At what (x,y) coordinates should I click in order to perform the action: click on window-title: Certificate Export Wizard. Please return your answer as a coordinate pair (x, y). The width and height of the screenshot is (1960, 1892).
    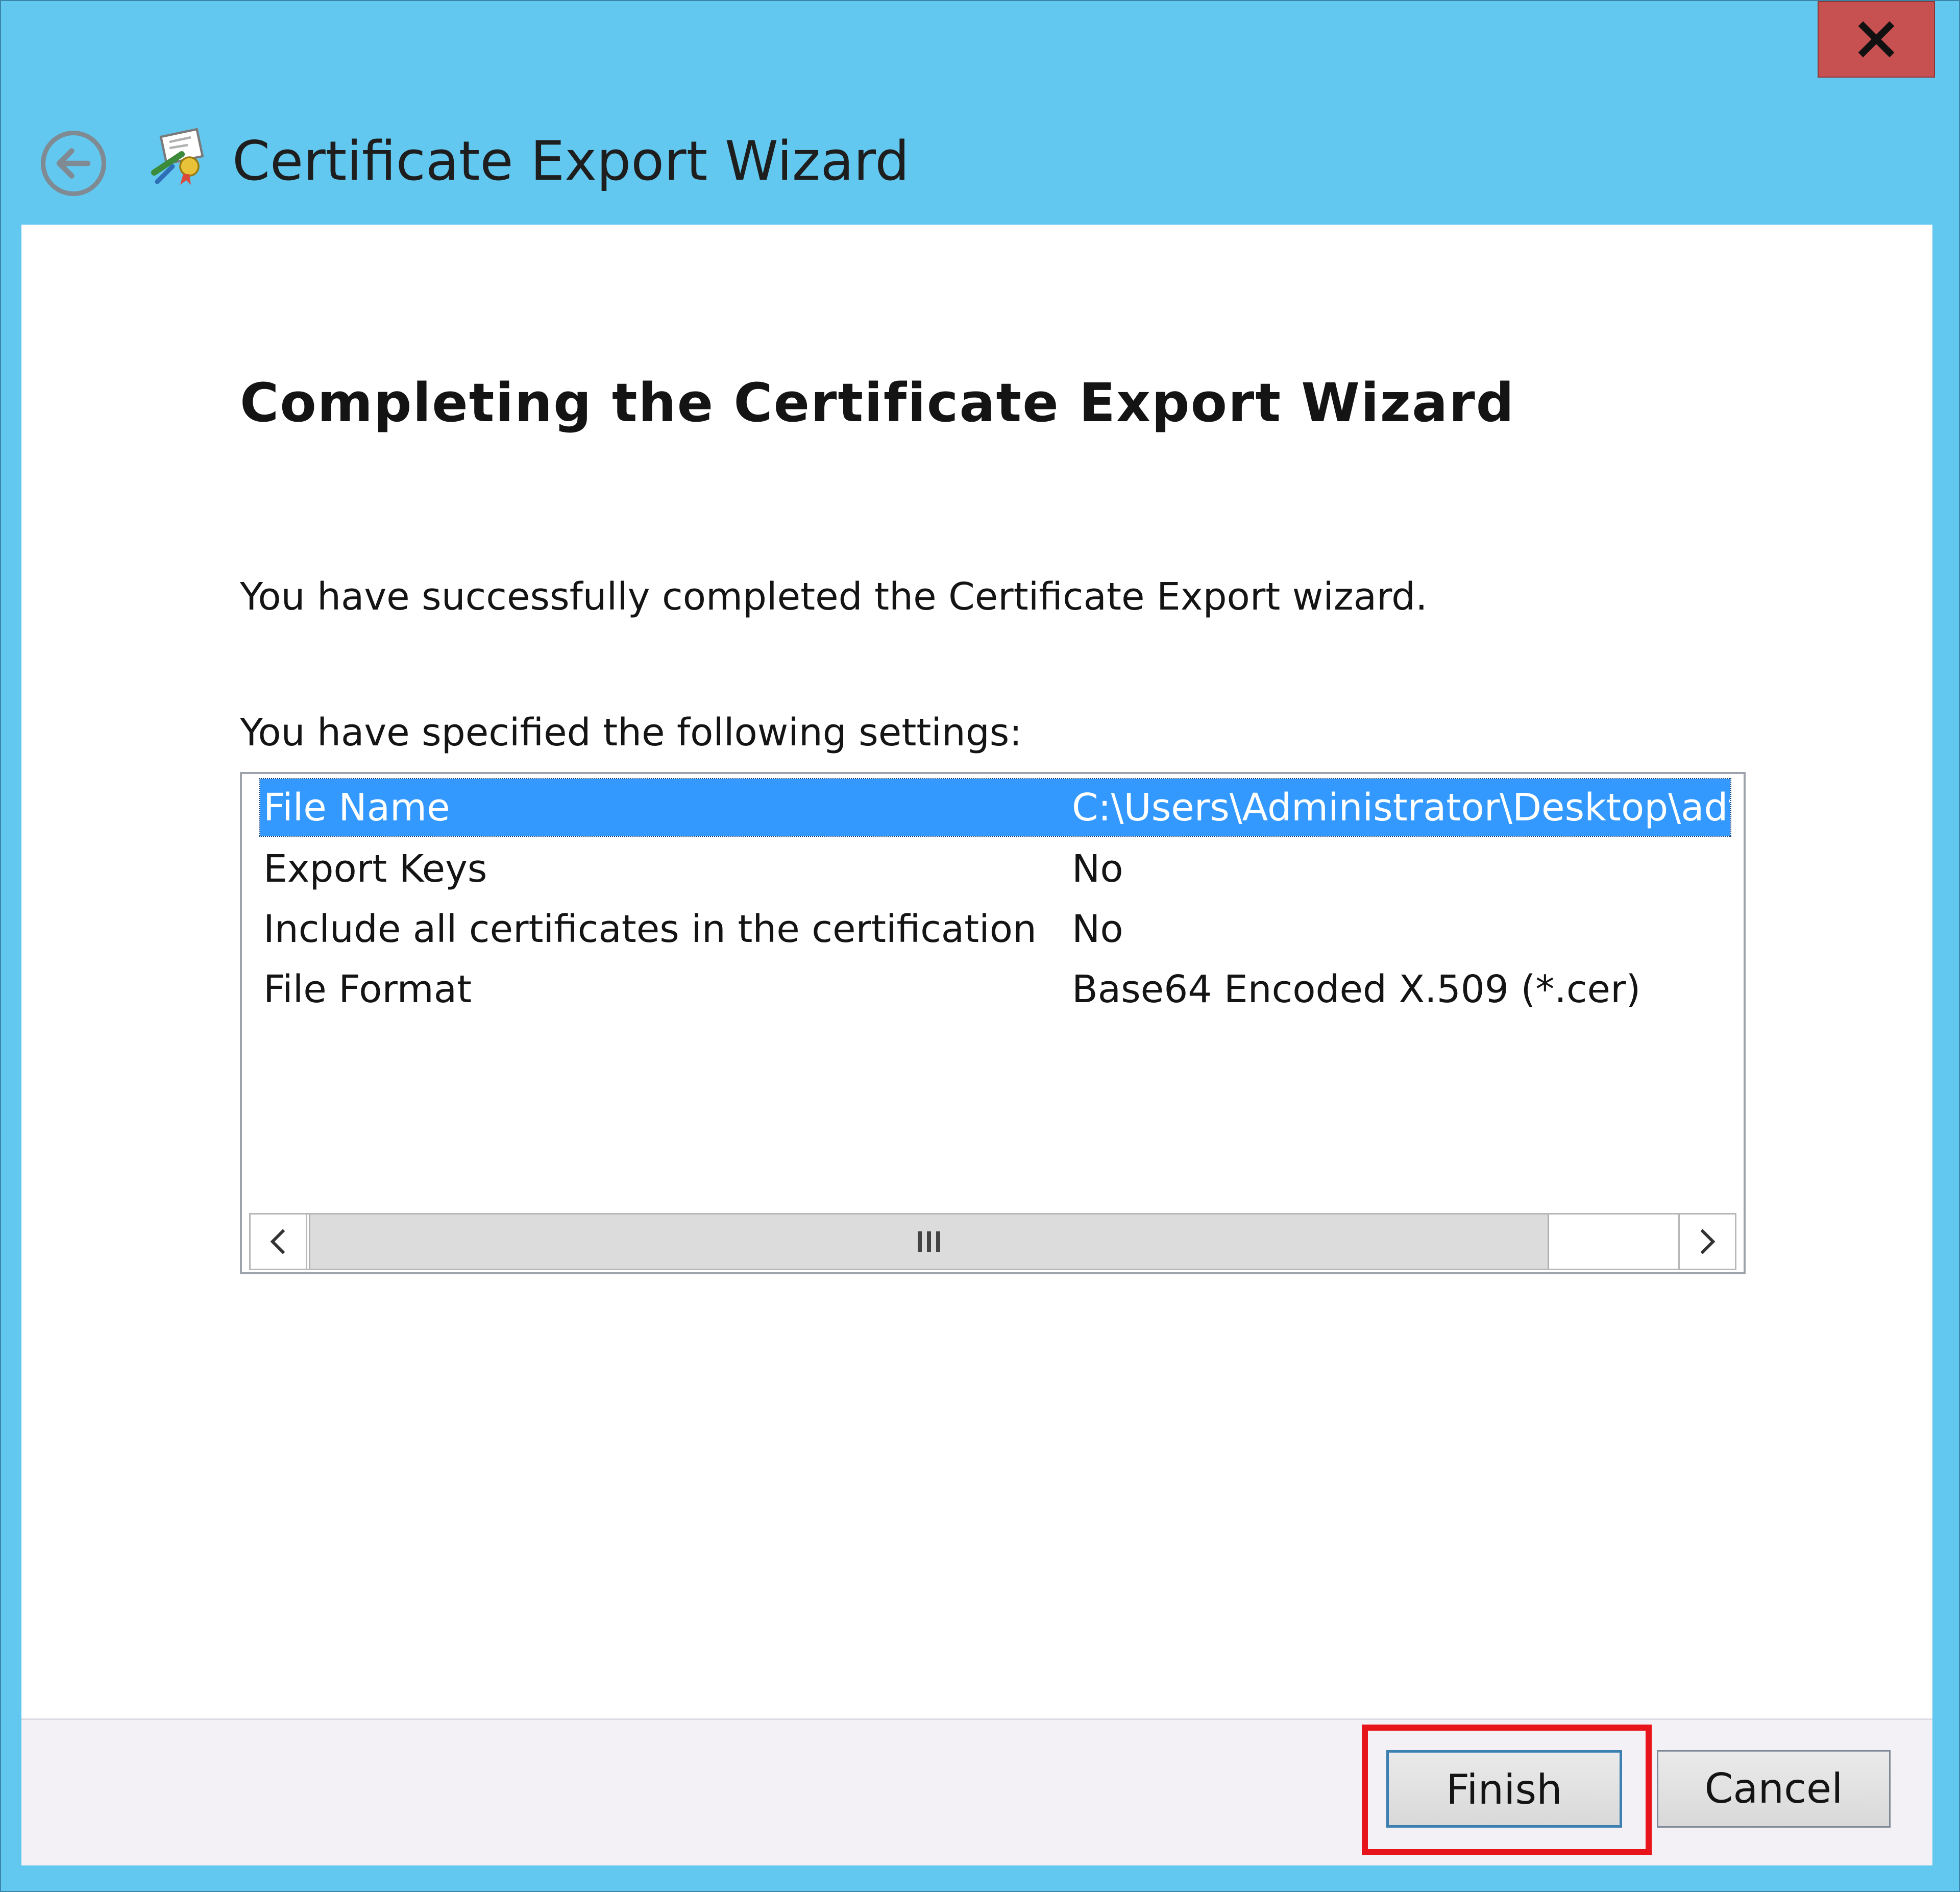
    Looking at the image, I should click on (571, 161).